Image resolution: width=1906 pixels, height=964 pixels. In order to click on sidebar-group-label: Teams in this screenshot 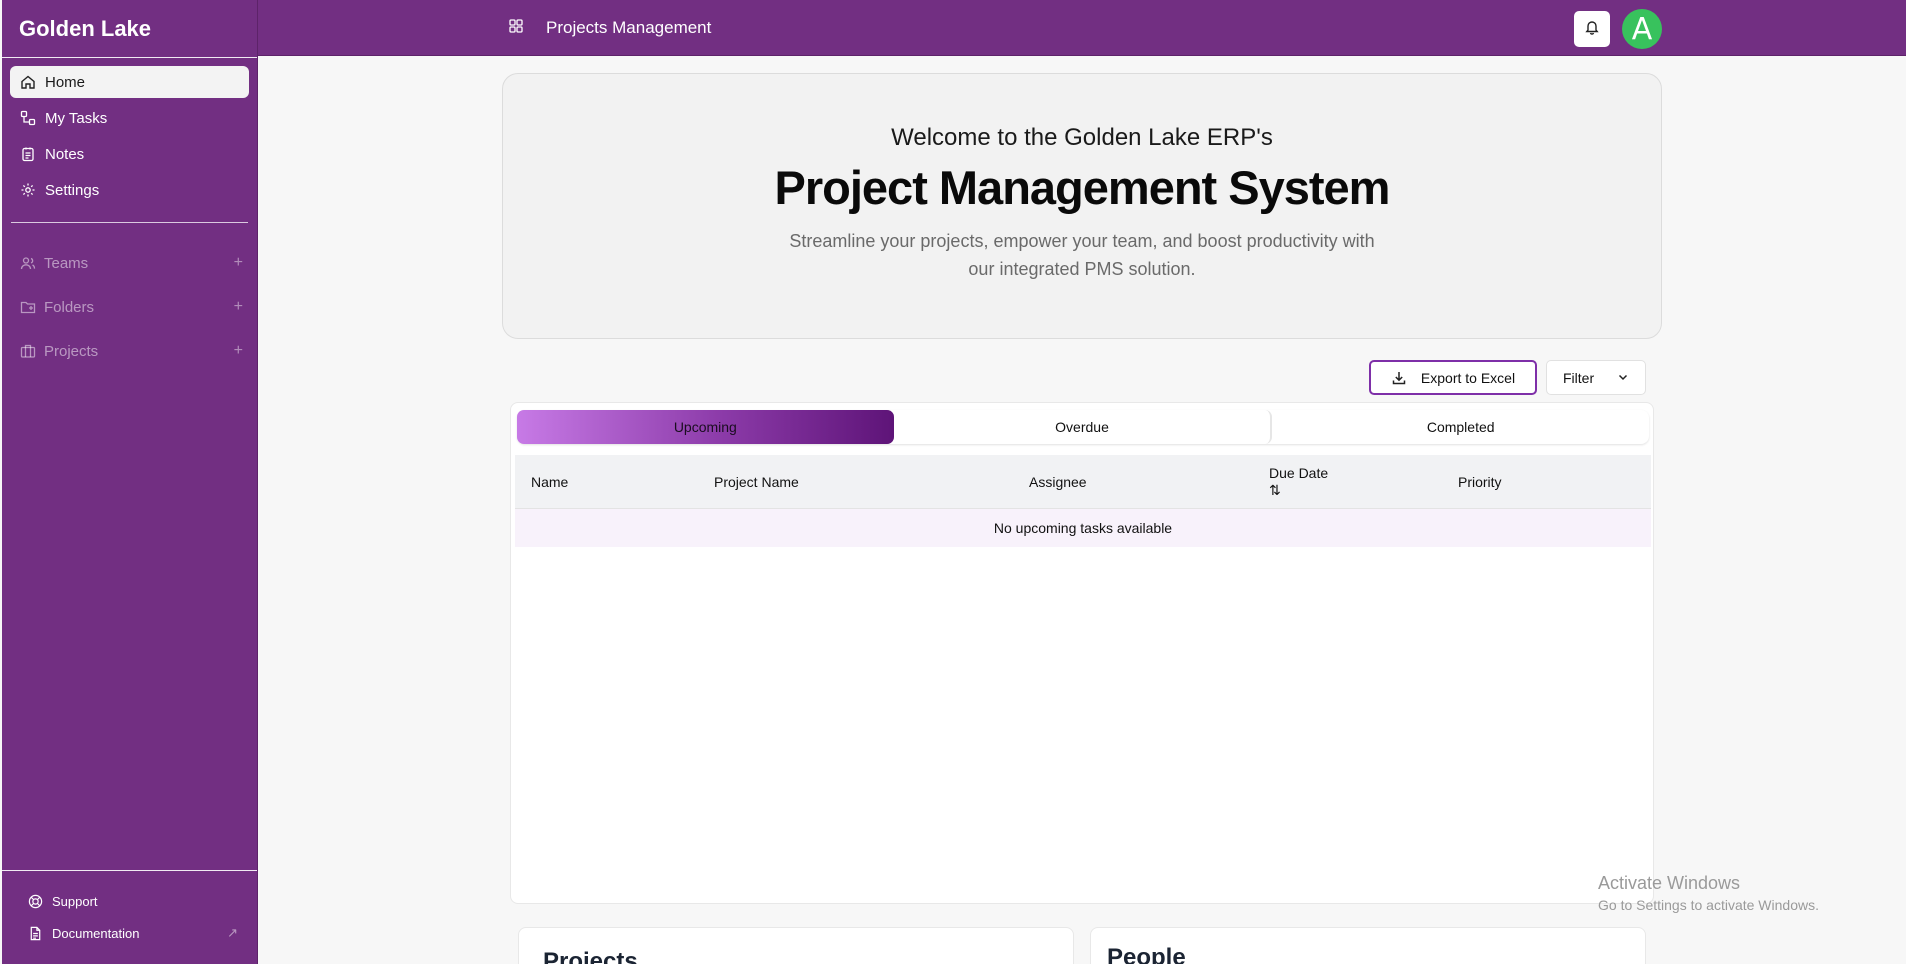, I will do `click(66, 263)`.